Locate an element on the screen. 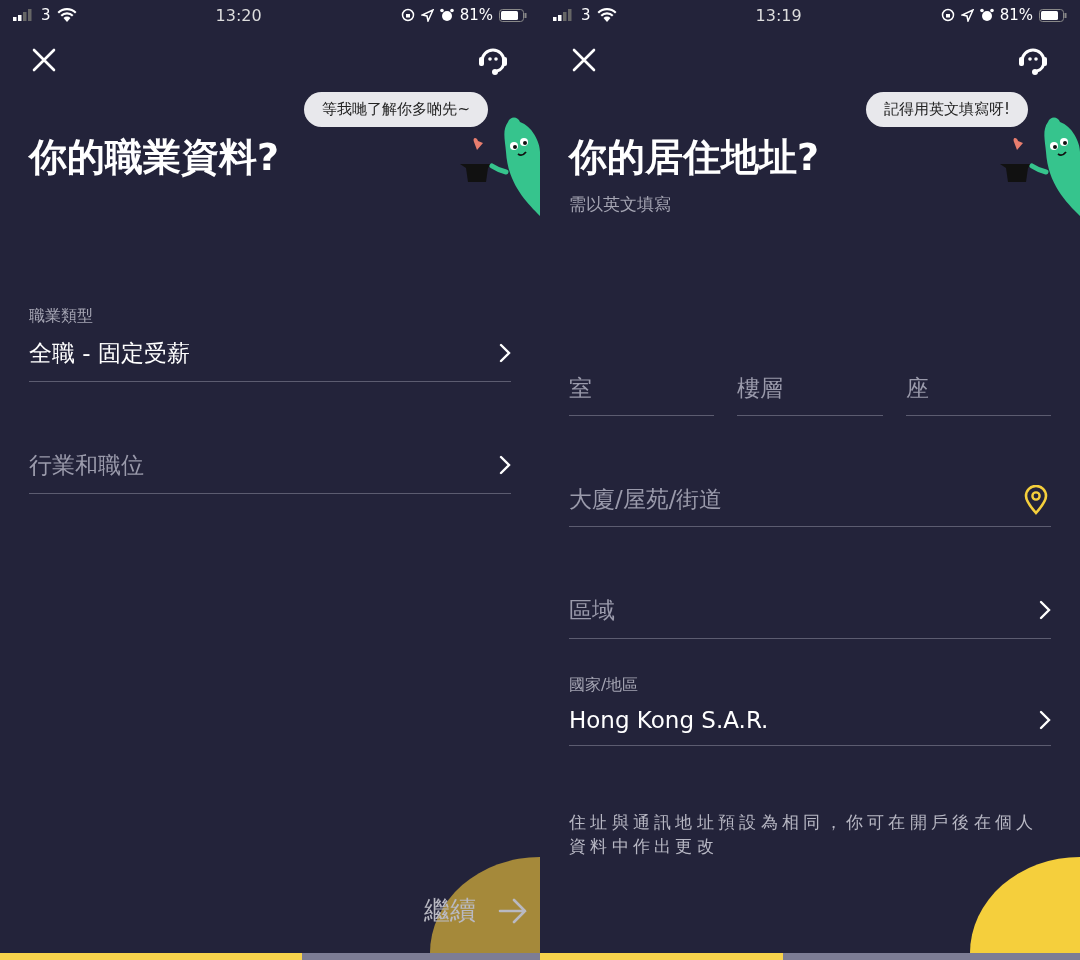 The image size is (1080, 960). status-time: 13:19 is located at coordinates (778, 15).